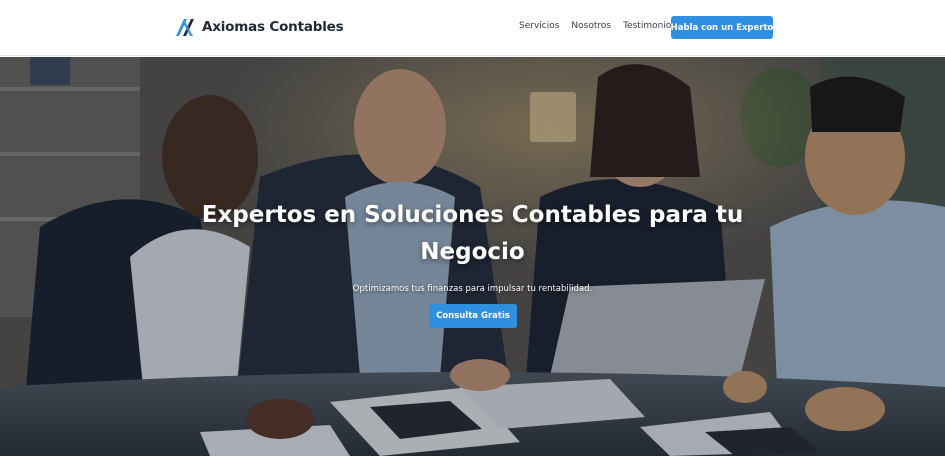 This screenshot has height=456, width=945. I want to click on nav-link-nosotros: Nosotros, so click(591, 26).